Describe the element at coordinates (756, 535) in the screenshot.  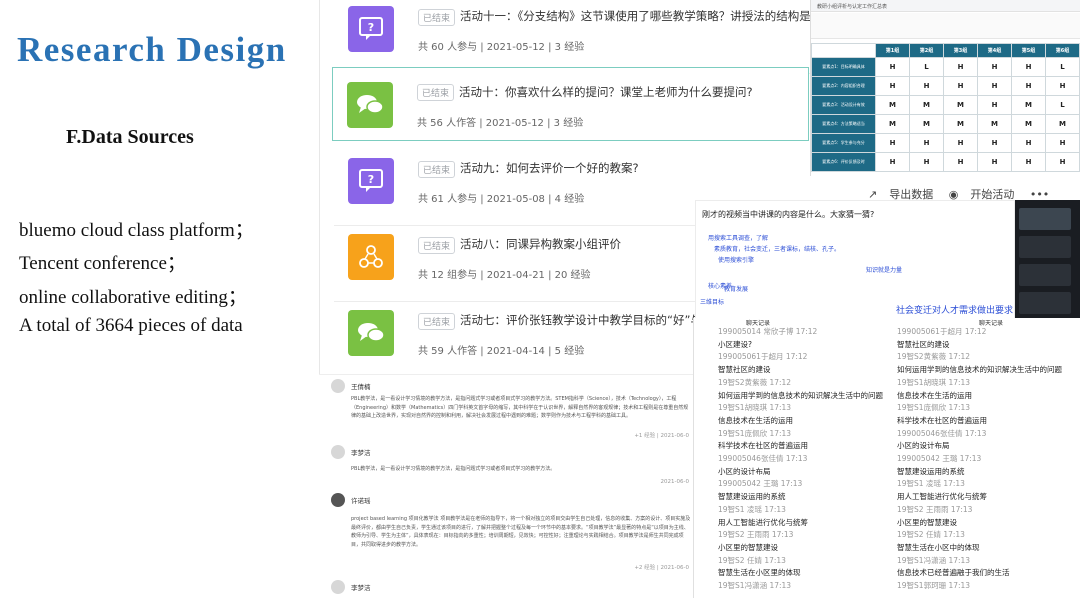
I see `chat-meta: 19智S2 王雨雨 17:13` at that location.